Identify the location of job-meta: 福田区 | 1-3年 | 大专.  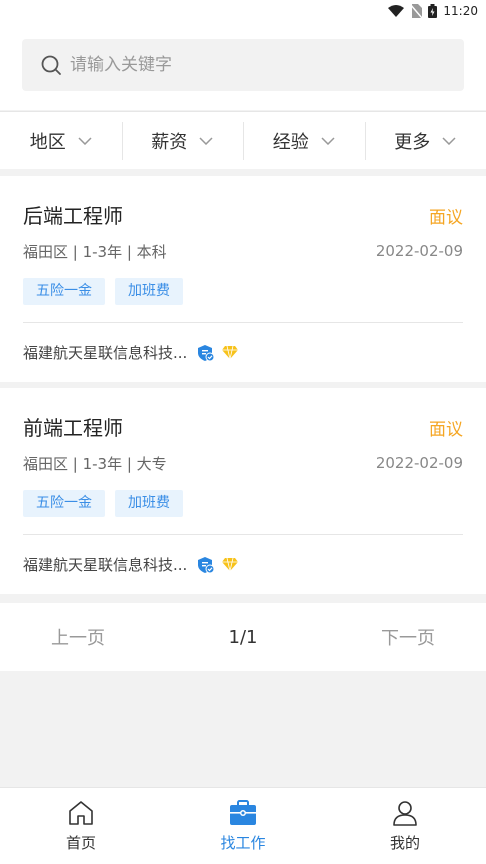
(95, 464).